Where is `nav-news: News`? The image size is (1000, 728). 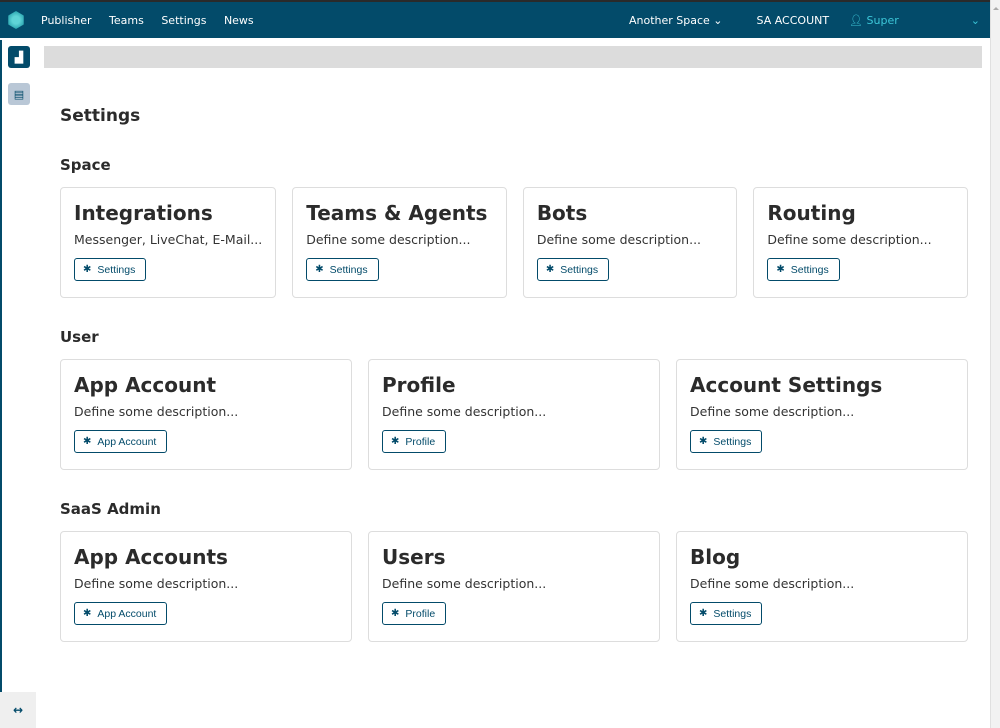
nav-news: News is located at coordinates (239, 20).